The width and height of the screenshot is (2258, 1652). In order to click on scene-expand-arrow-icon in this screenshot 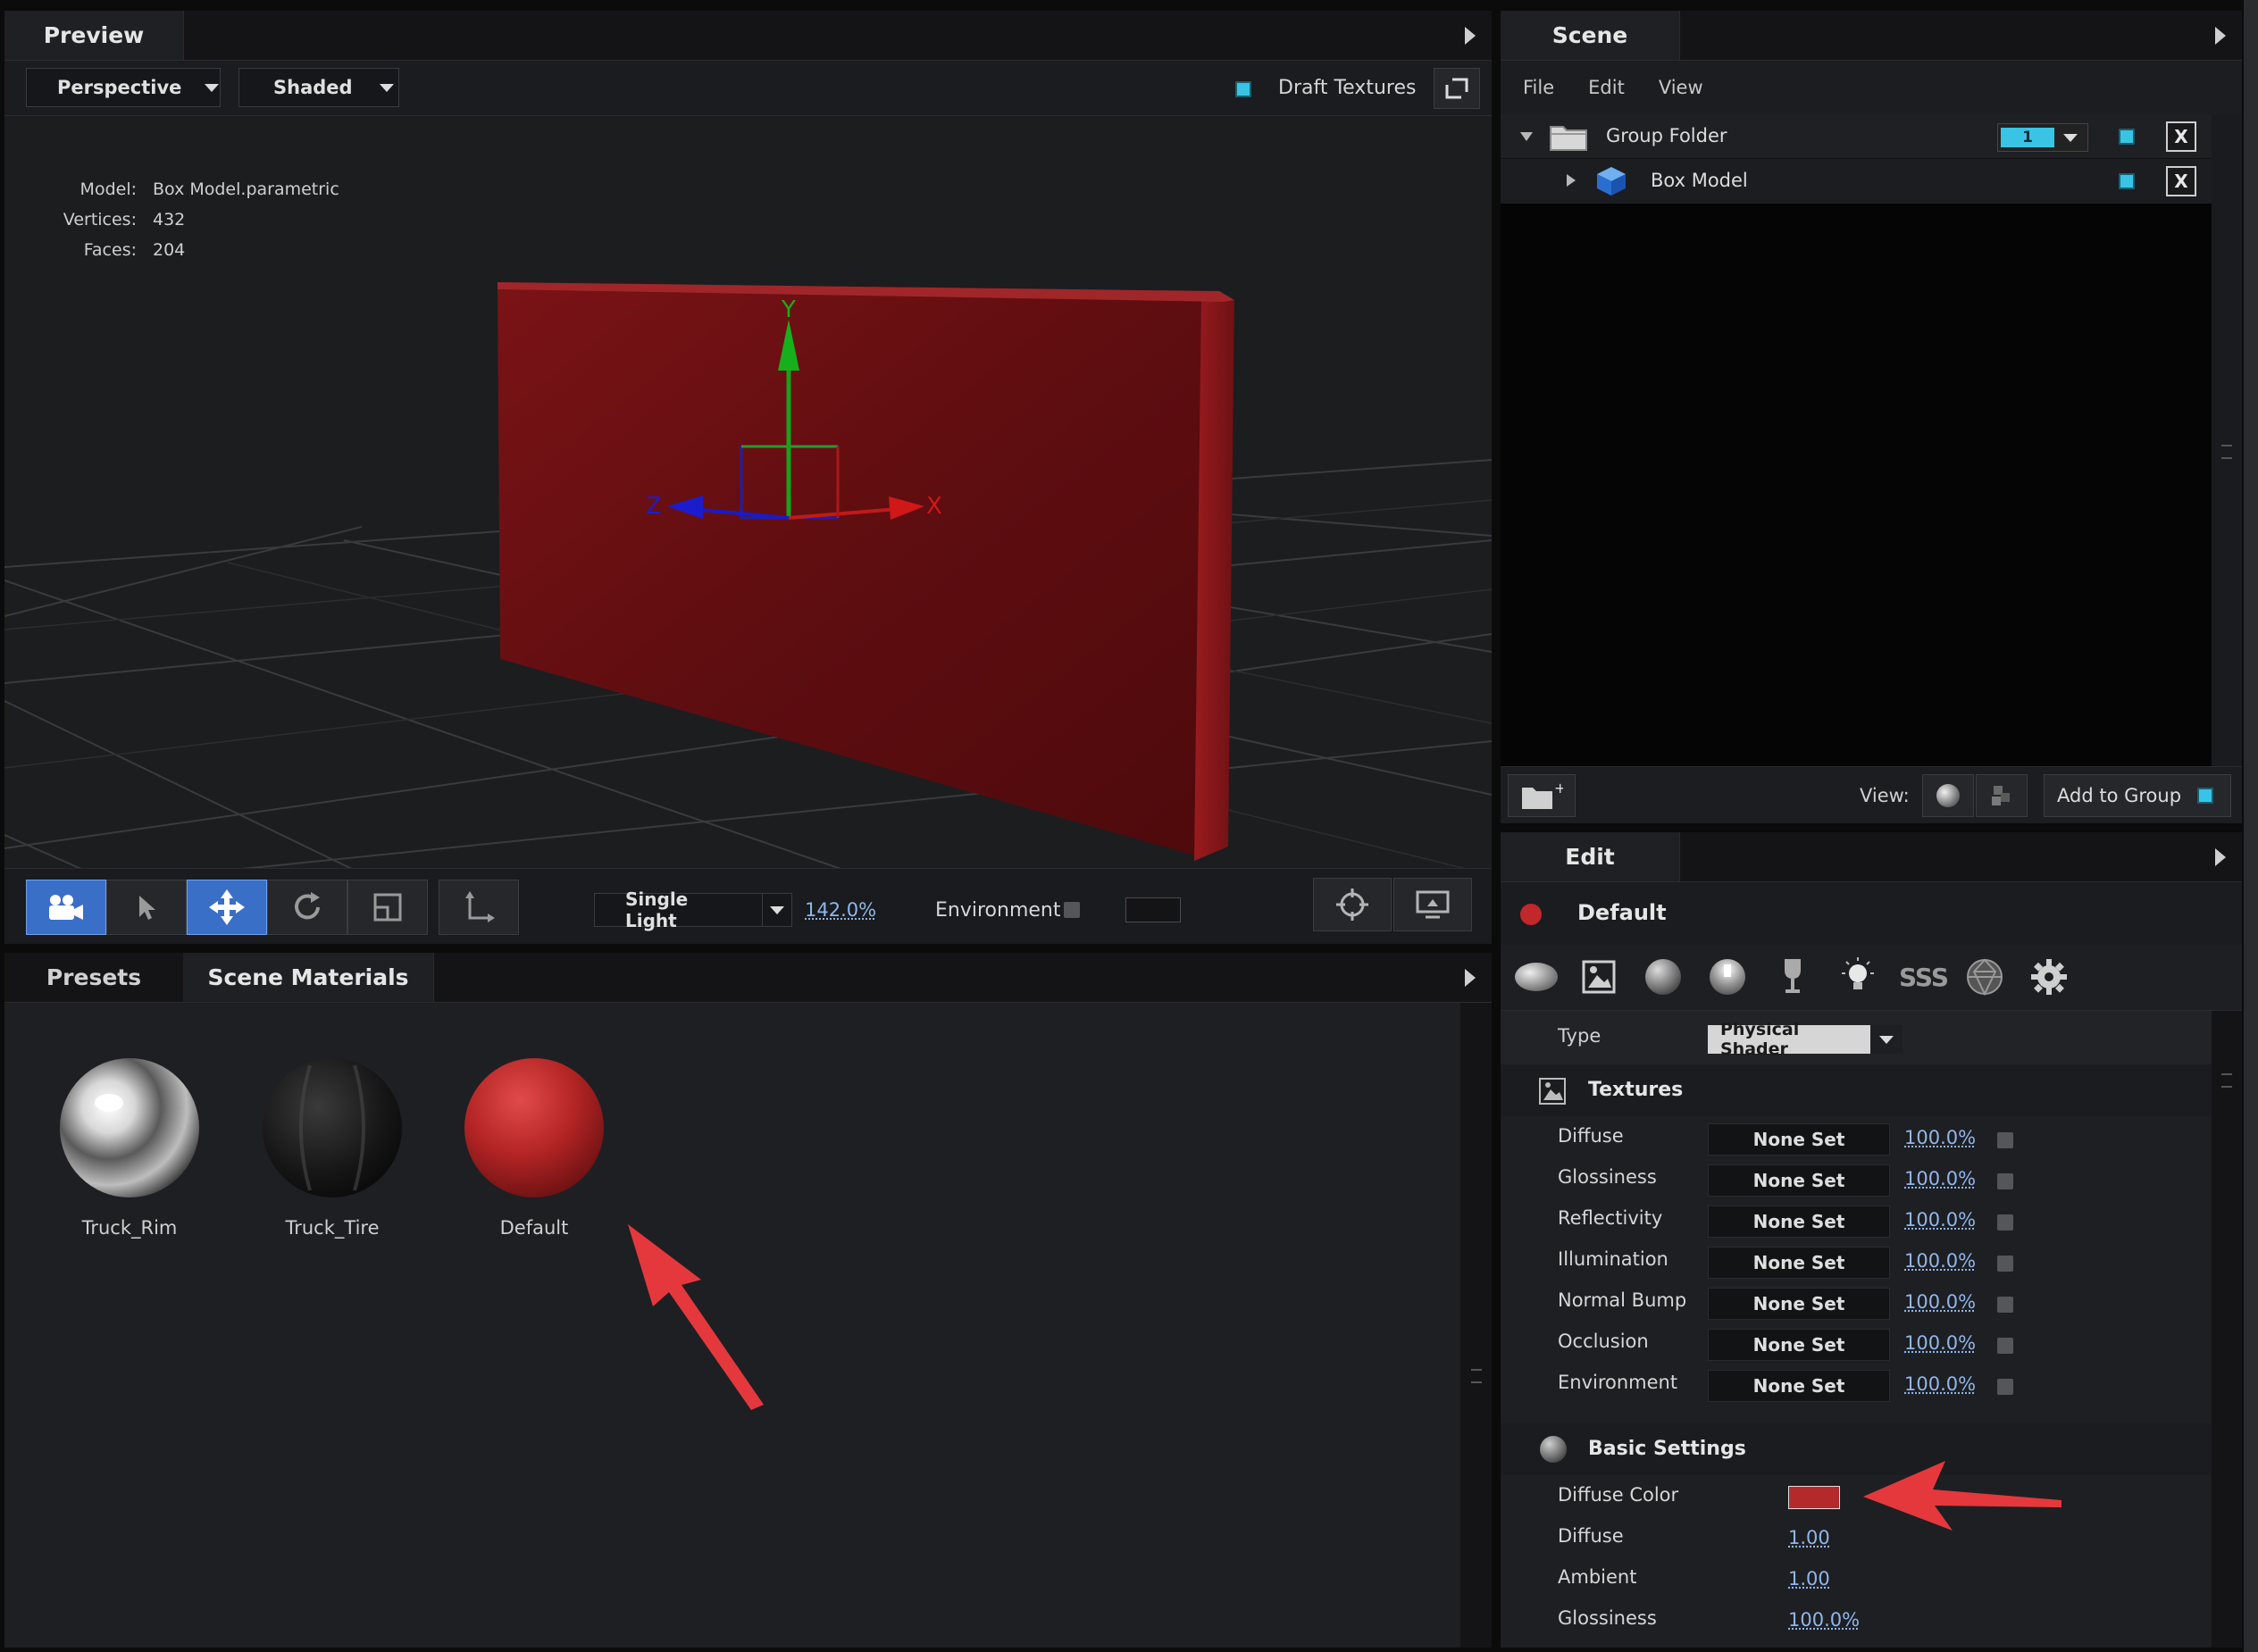, I will do `click(2221, 36)`.